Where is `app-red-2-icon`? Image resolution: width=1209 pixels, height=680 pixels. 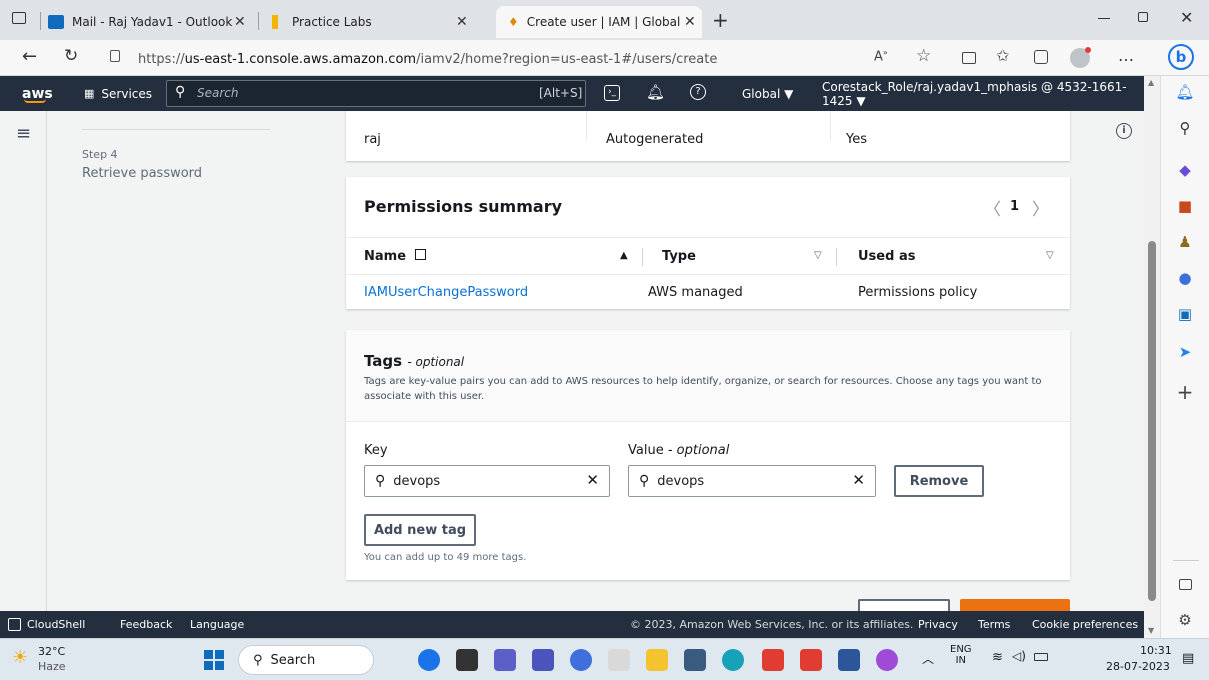
app-red-2-icon is located at coordinates (811, 660).